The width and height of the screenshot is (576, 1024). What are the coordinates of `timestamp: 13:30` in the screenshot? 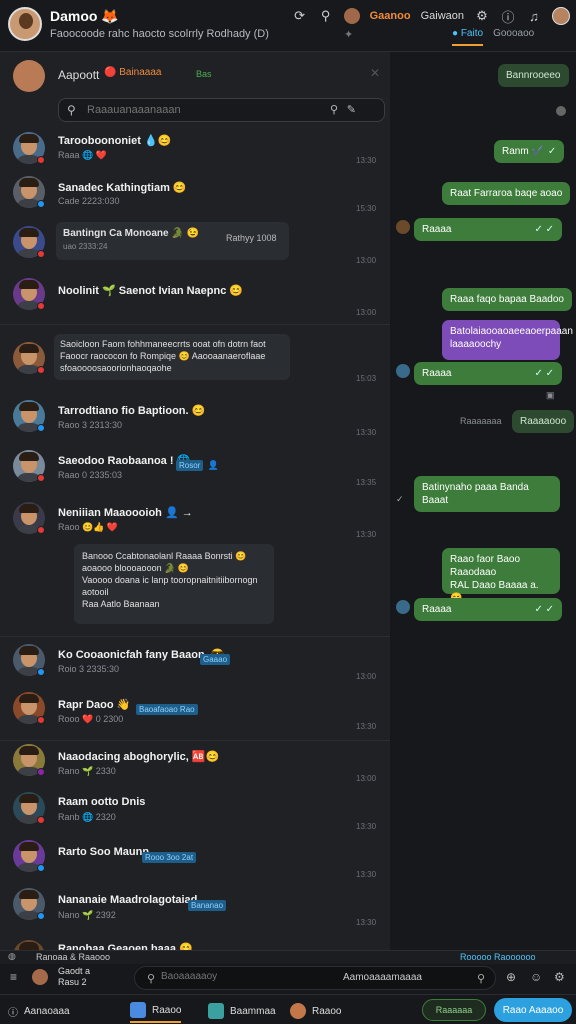 It's located at (366, 922).